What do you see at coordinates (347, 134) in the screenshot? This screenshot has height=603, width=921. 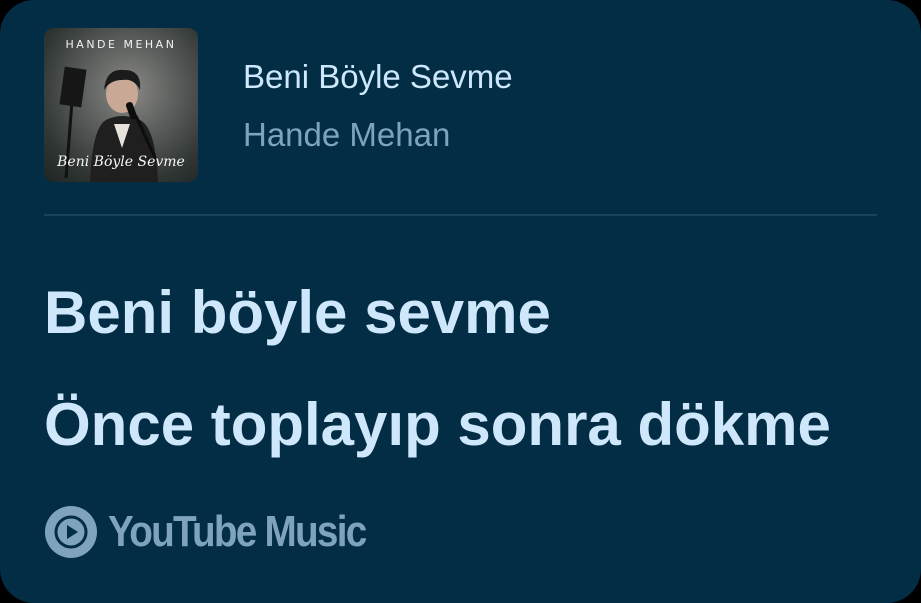 I see `song-artist: Hande Mehan` at bounding box center [347, 134].